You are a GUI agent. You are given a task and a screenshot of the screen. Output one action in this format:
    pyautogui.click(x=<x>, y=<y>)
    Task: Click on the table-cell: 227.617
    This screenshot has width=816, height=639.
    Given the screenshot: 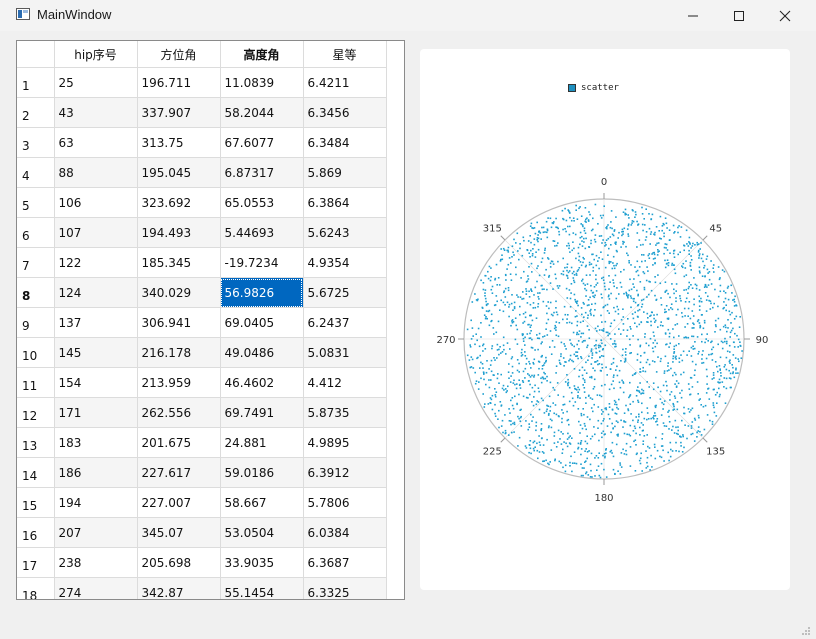 What is the action you would take?
    pyautogui.click(x=179, y=472)
    